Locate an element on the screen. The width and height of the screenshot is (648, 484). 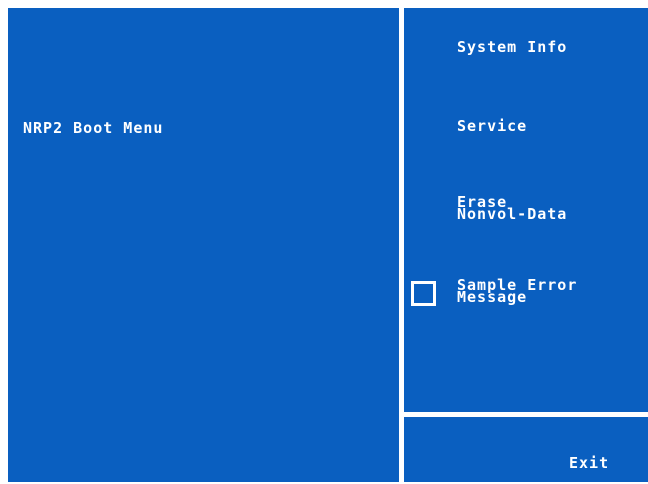
page-title: NRP2 Boot Menu is located at coordinates (93, 128).